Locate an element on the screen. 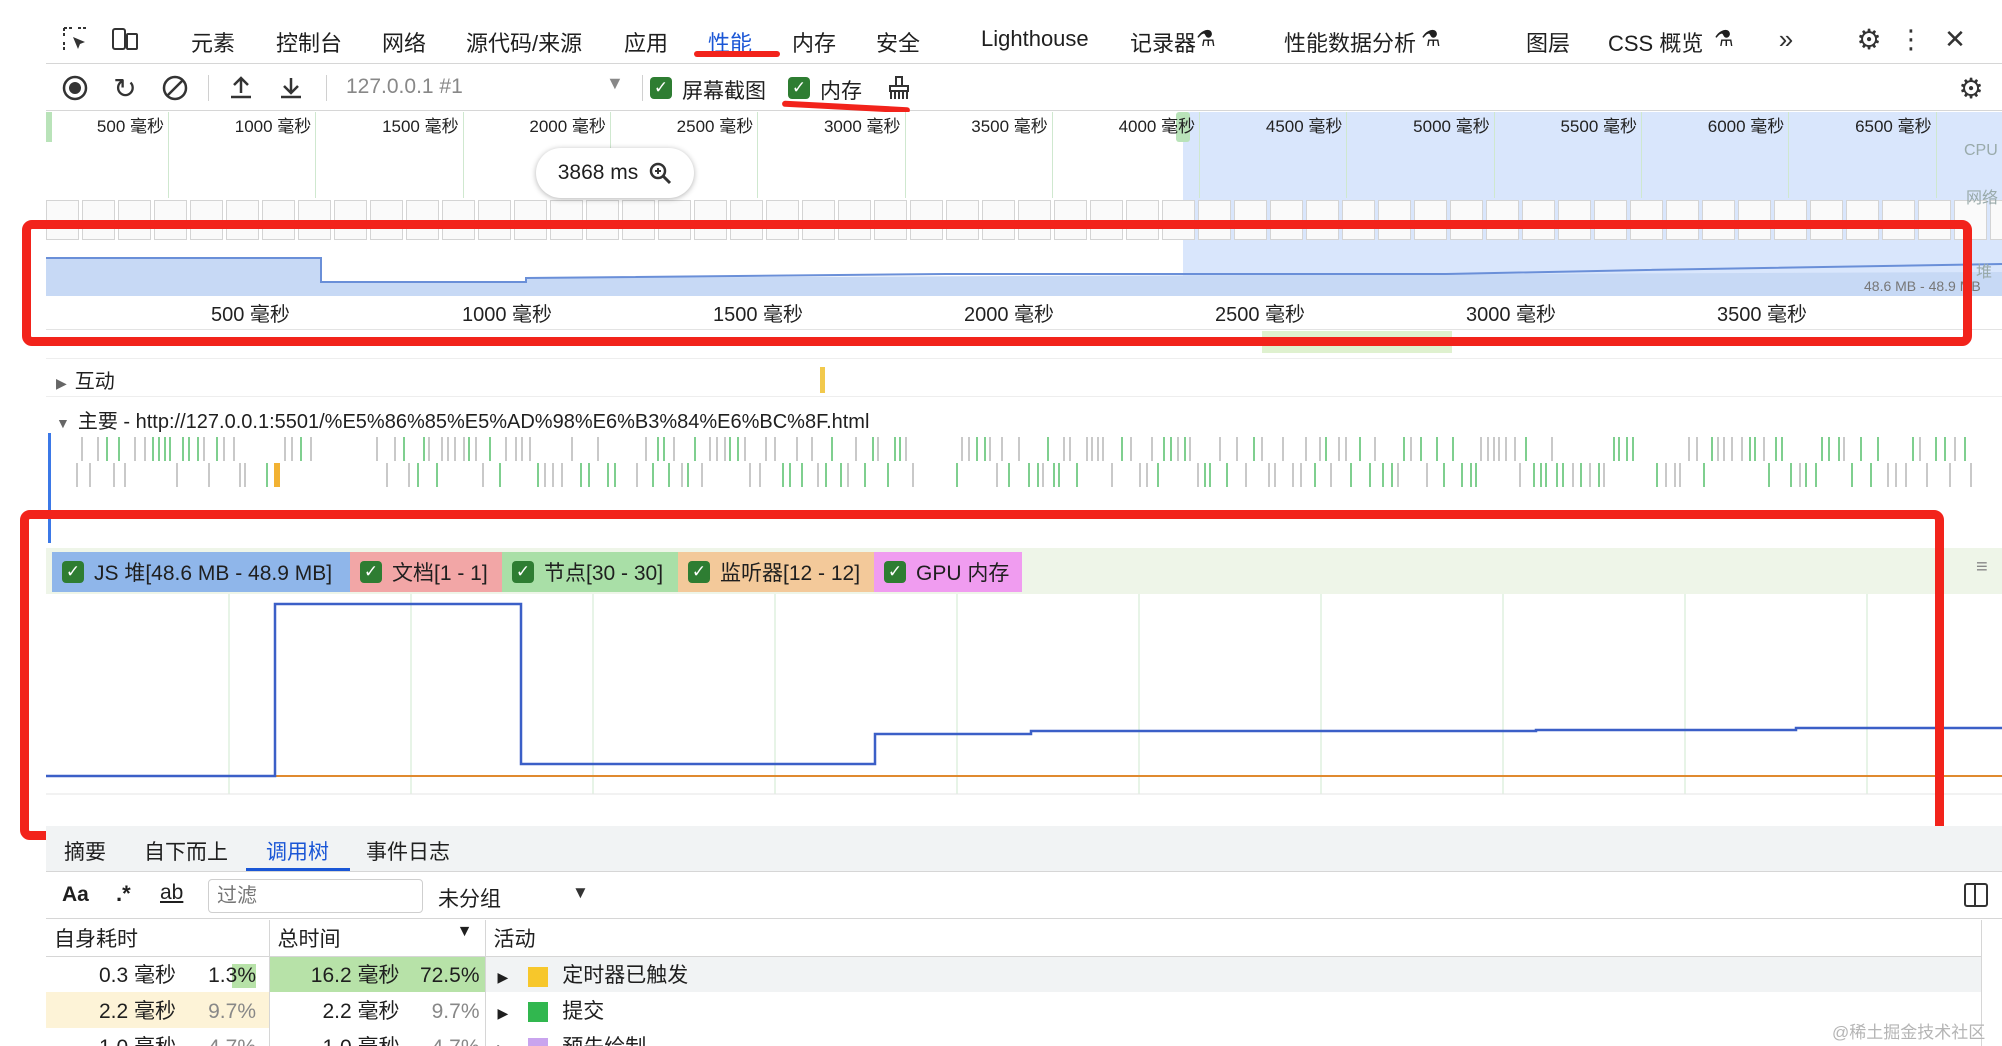  toolbar-separator is located at coordinates (326, 88).